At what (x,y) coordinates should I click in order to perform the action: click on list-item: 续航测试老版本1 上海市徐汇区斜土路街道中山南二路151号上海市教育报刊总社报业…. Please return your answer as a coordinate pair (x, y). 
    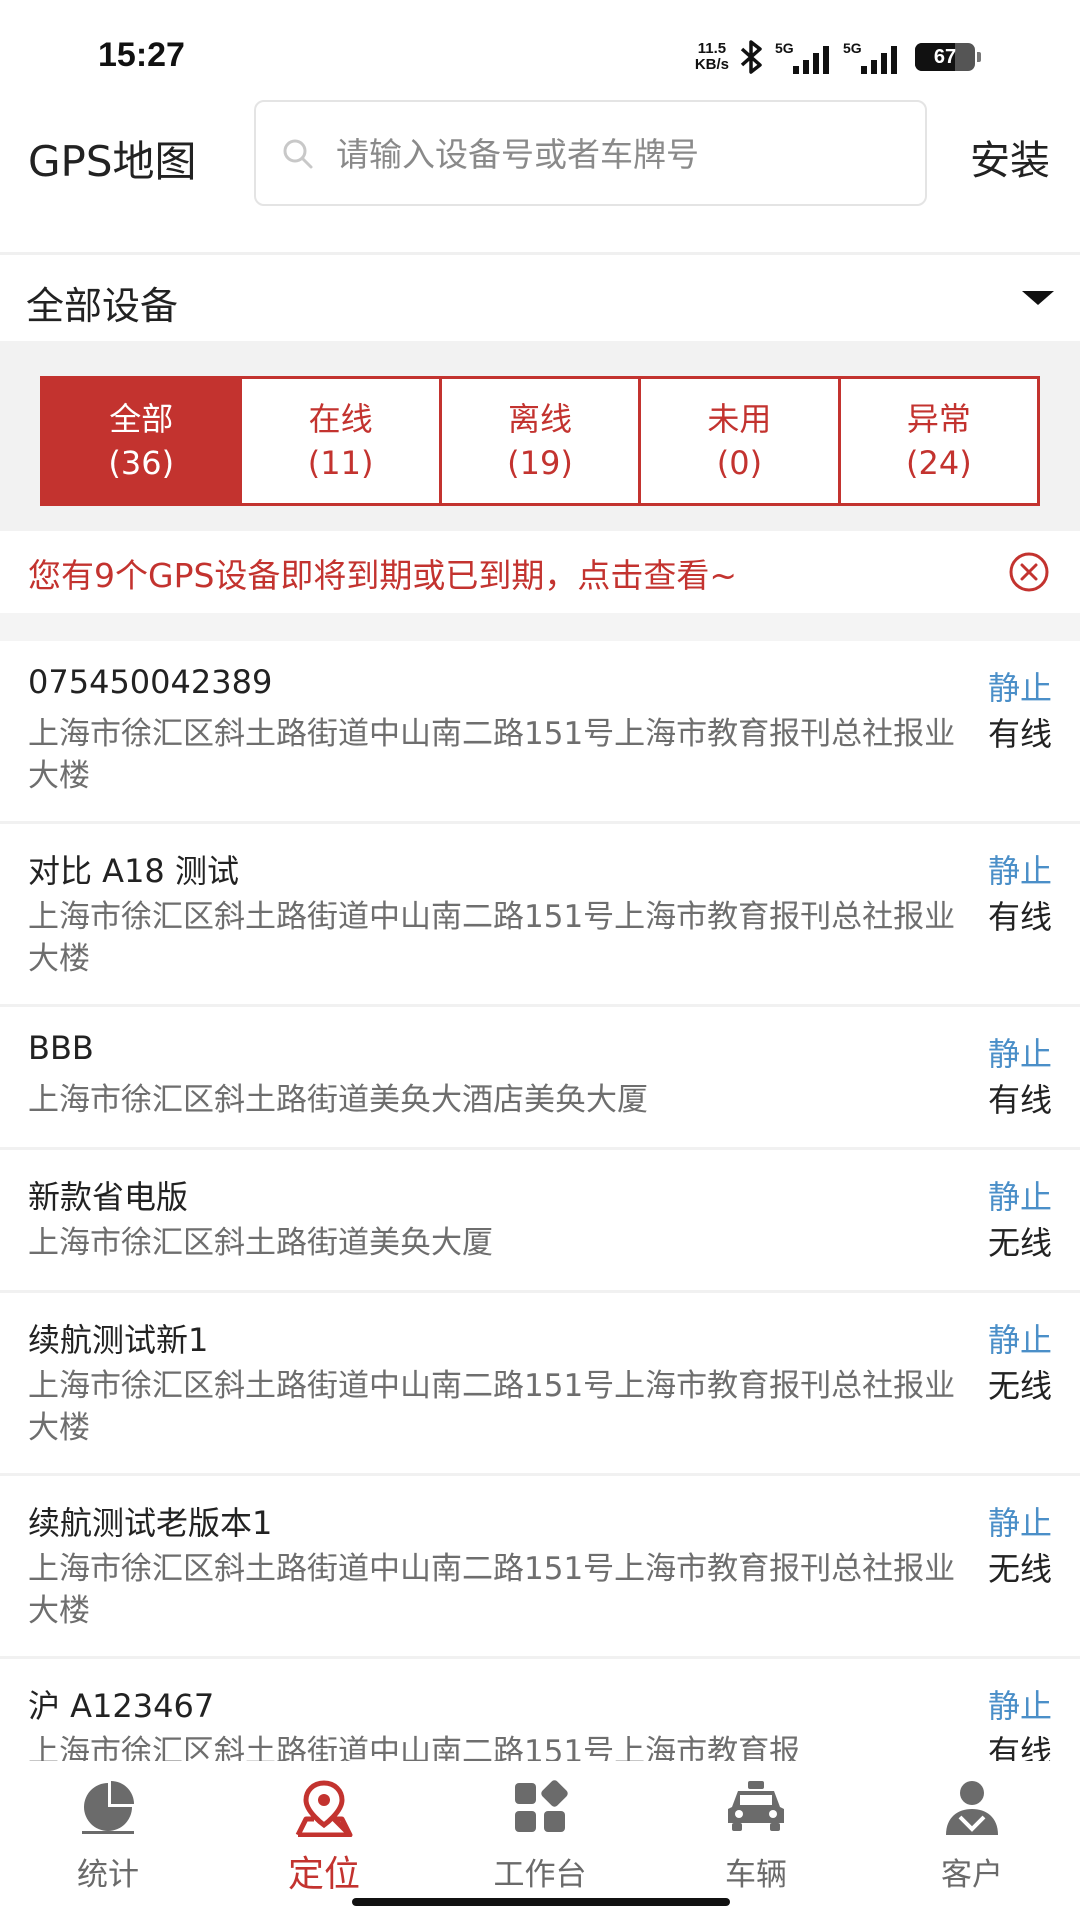
    Looking at the image, I should click on (540, 1567).